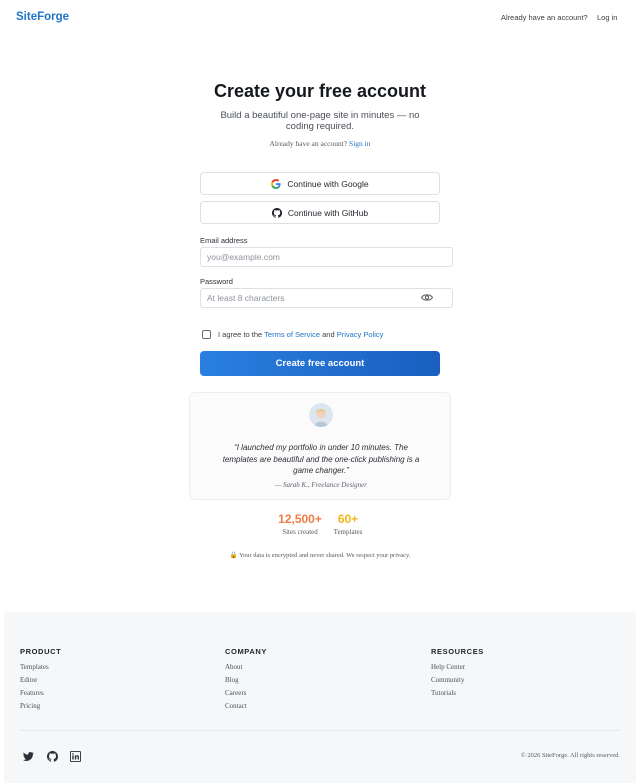  What do you see at coordinates (359, 143) in the screenshot?
I see `signin-link: Sign in` at bounding box center [359, 143].